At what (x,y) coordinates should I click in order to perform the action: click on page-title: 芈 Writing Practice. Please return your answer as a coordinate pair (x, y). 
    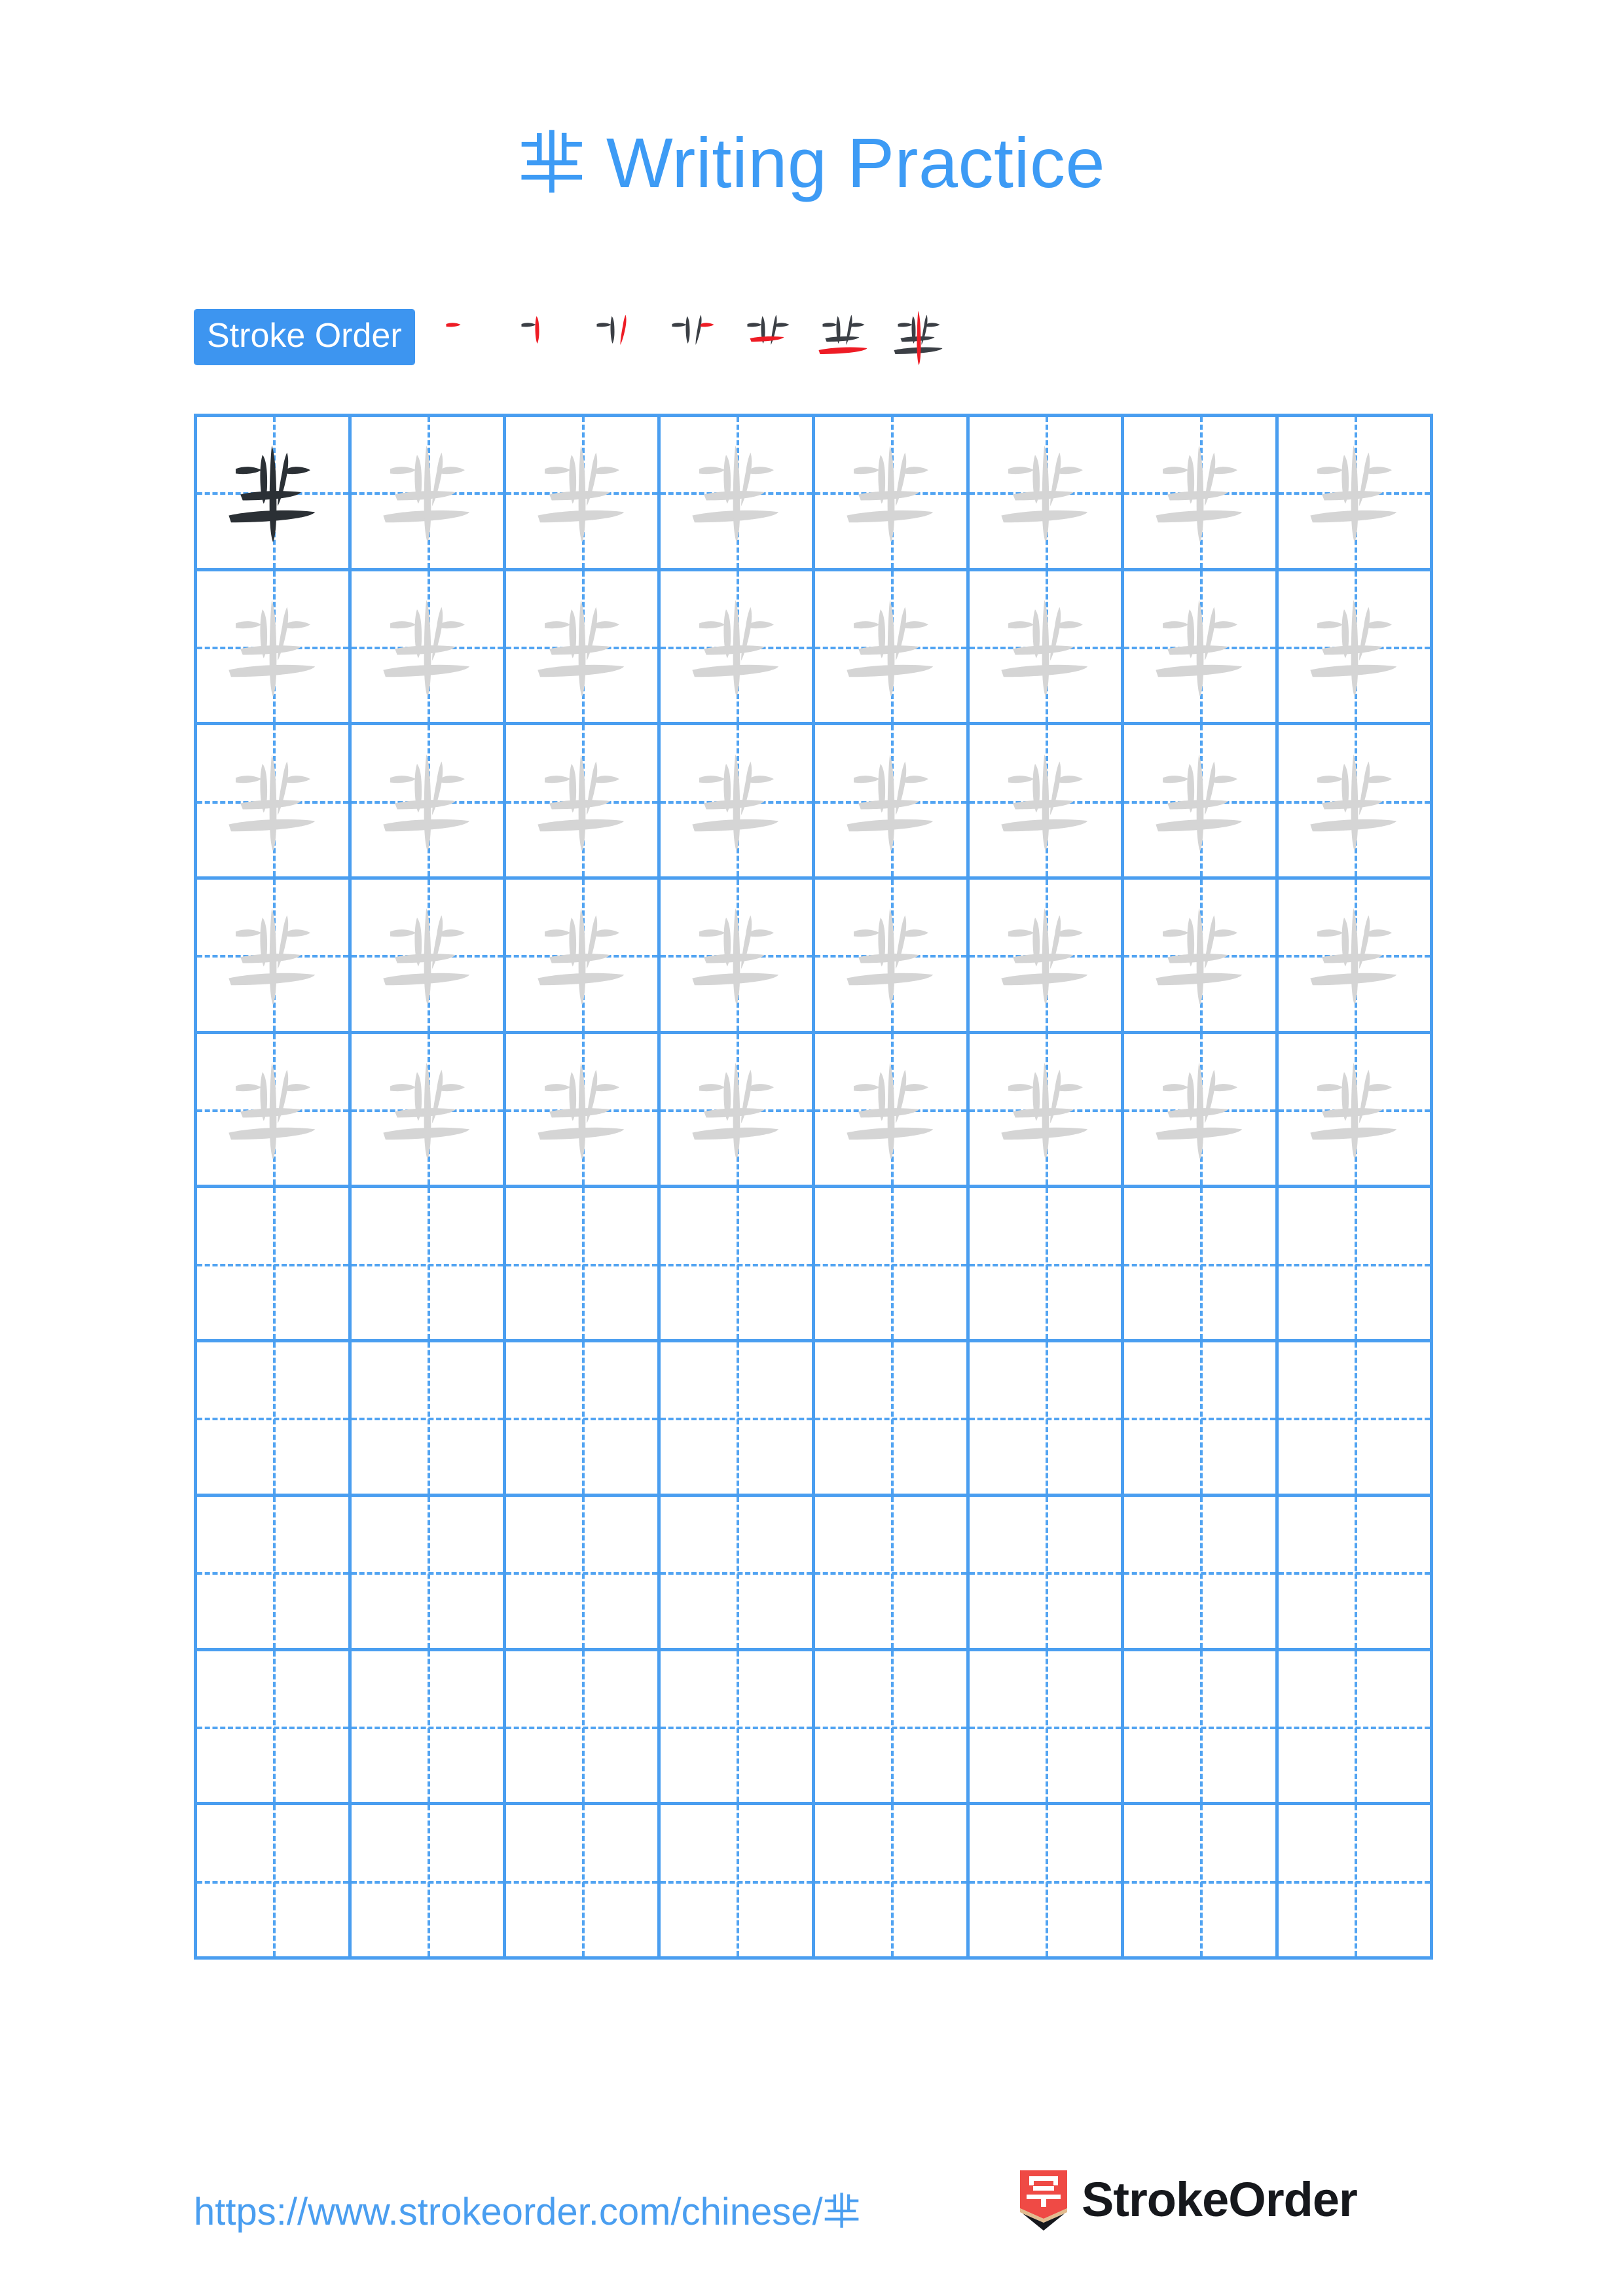
    Looking at the image, I should click on (811, 157).